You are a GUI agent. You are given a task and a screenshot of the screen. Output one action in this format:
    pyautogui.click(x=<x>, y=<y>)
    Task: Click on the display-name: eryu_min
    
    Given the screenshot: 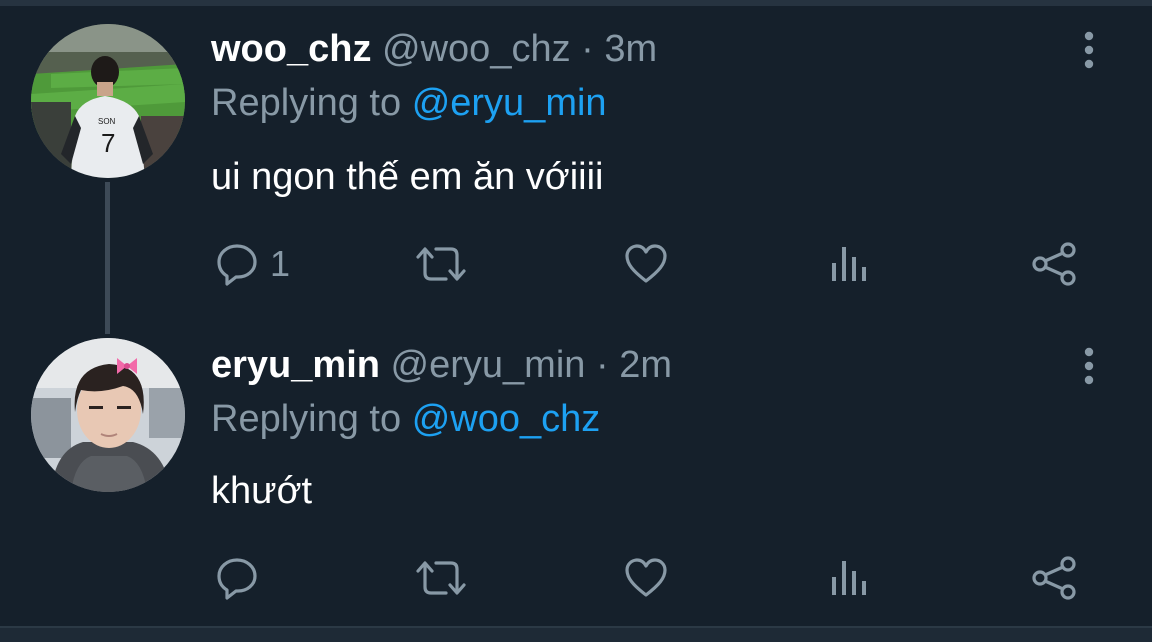 What is the action you would take?
    pyautogui.click(x=295, y=365)
    